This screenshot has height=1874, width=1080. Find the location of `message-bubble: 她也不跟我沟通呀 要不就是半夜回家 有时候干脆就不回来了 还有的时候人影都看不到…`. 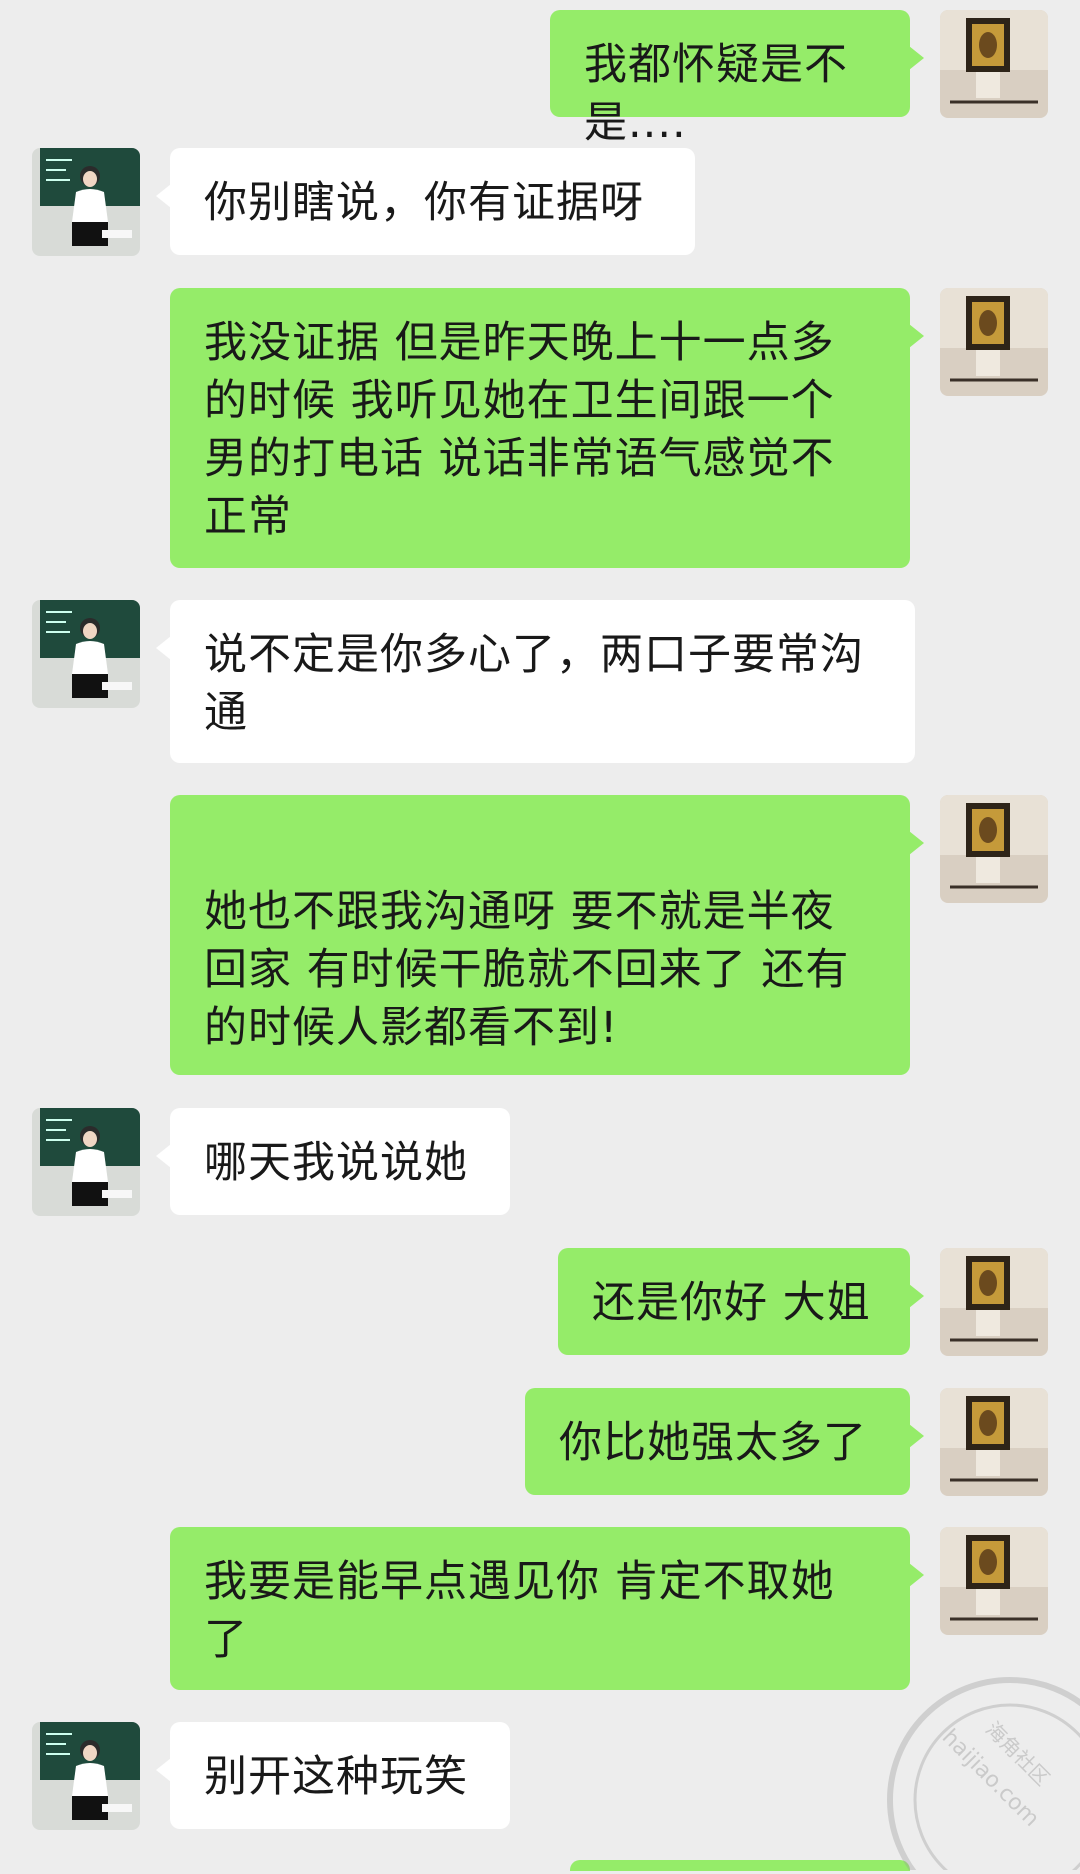

message-bubble: 她也不跟我沟通呀 要不就是半夜回家 有时候干脆就不回来了 还有的时候人影都看不到… is located at coordinates (547, 935).